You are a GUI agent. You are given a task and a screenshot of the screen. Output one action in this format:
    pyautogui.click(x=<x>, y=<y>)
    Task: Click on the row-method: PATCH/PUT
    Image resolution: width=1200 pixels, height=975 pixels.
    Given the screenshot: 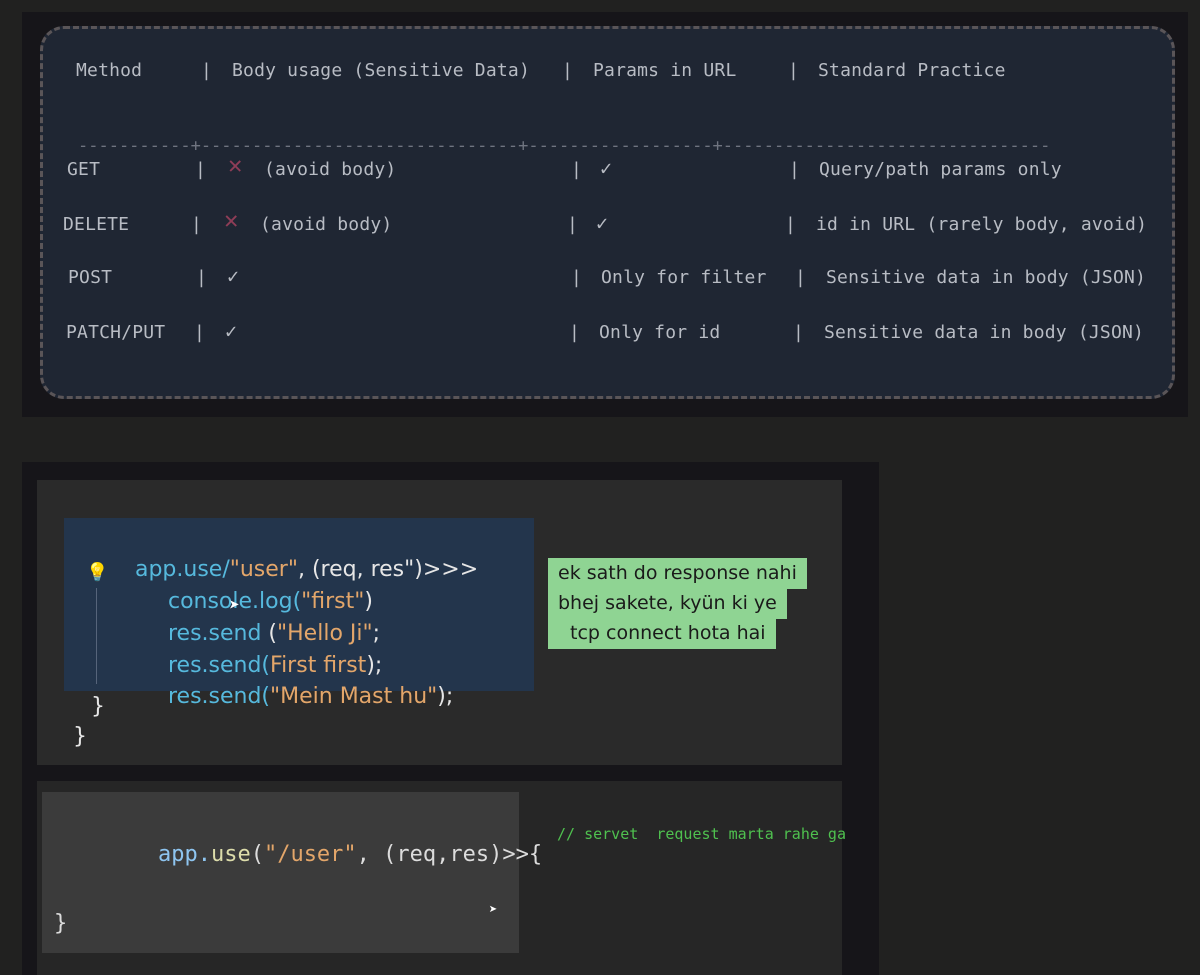 What is the action you would take?
    pyautogui.click(x=116, y=332)
    